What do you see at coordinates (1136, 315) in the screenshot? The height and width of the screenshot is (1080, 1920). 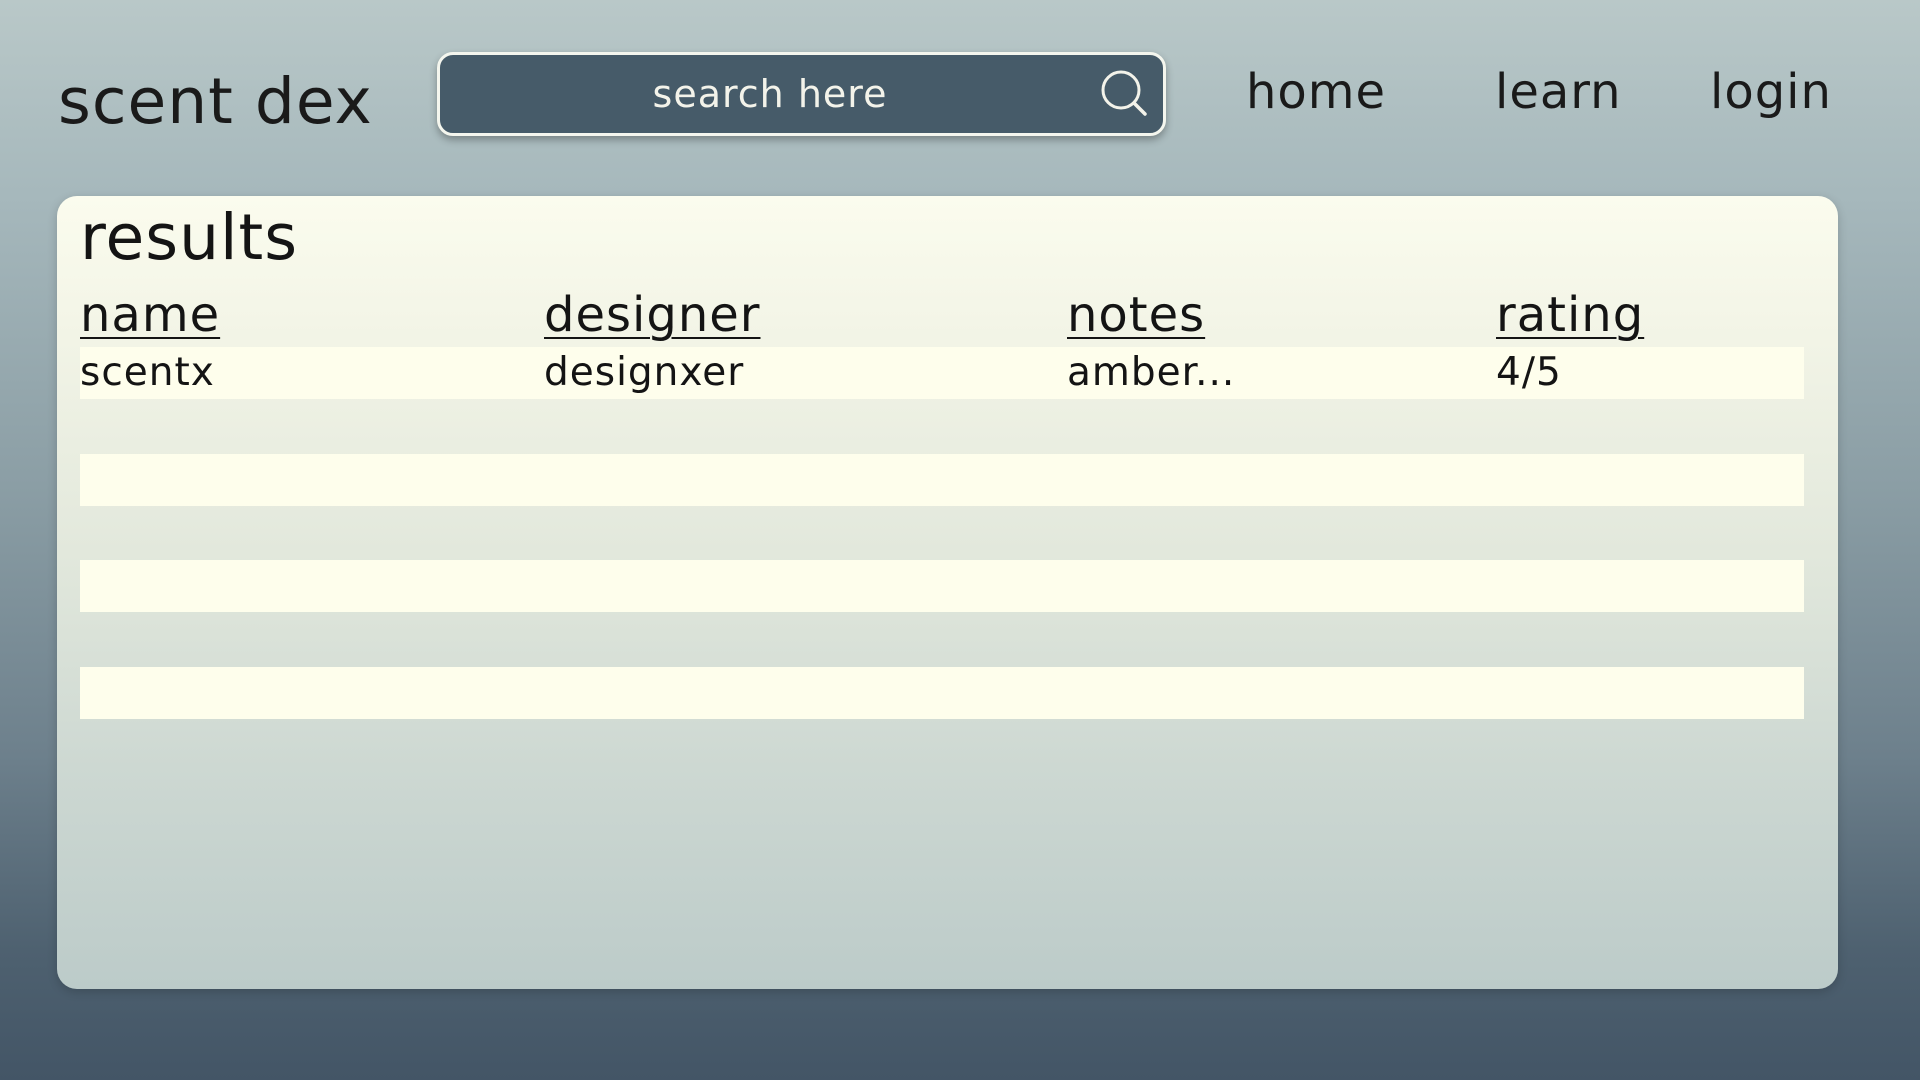 I see `column-header-notes: notes` at bounding box center [1136, 315].